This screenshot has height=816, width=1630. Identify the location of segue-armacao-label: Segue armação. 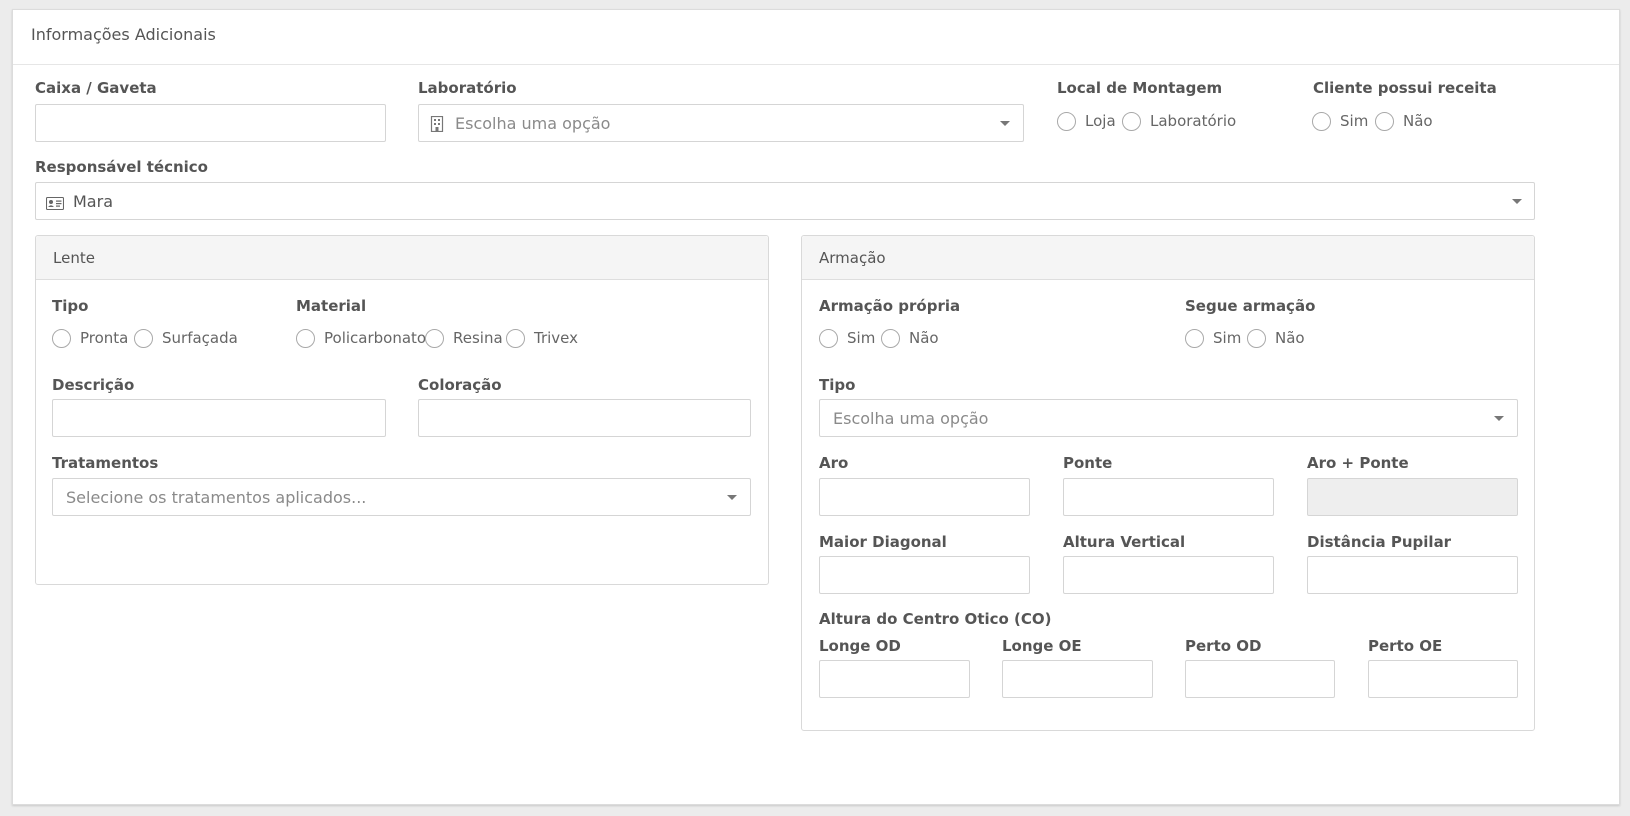
(1250, 306).